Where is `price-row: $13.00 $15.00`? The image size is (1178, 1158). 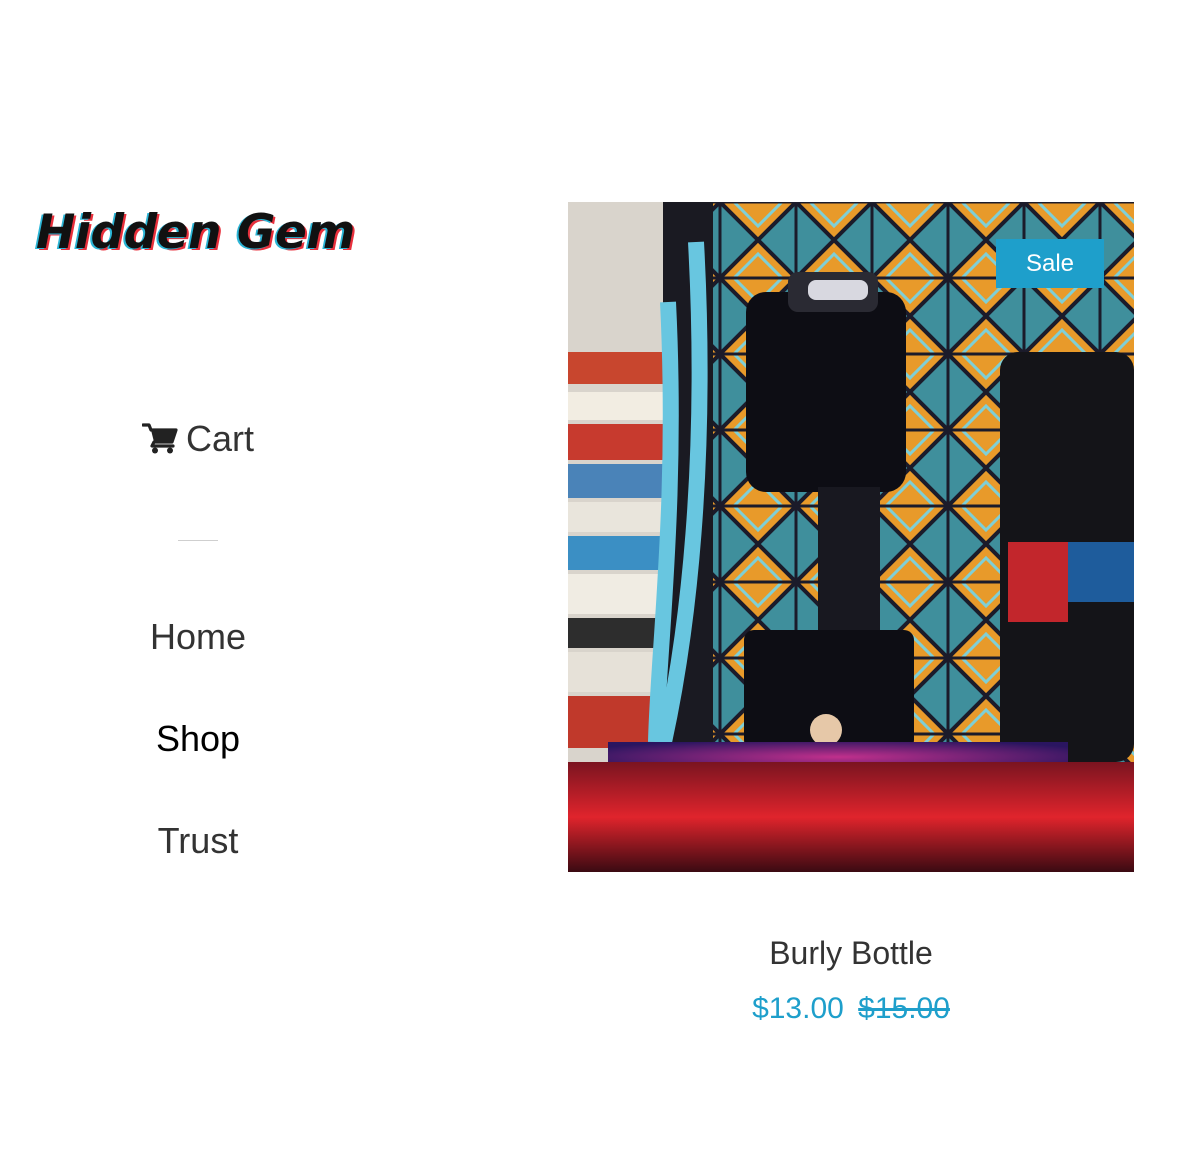
price-row: $13.00 $15.00 is located at coordinates (851, 1009).